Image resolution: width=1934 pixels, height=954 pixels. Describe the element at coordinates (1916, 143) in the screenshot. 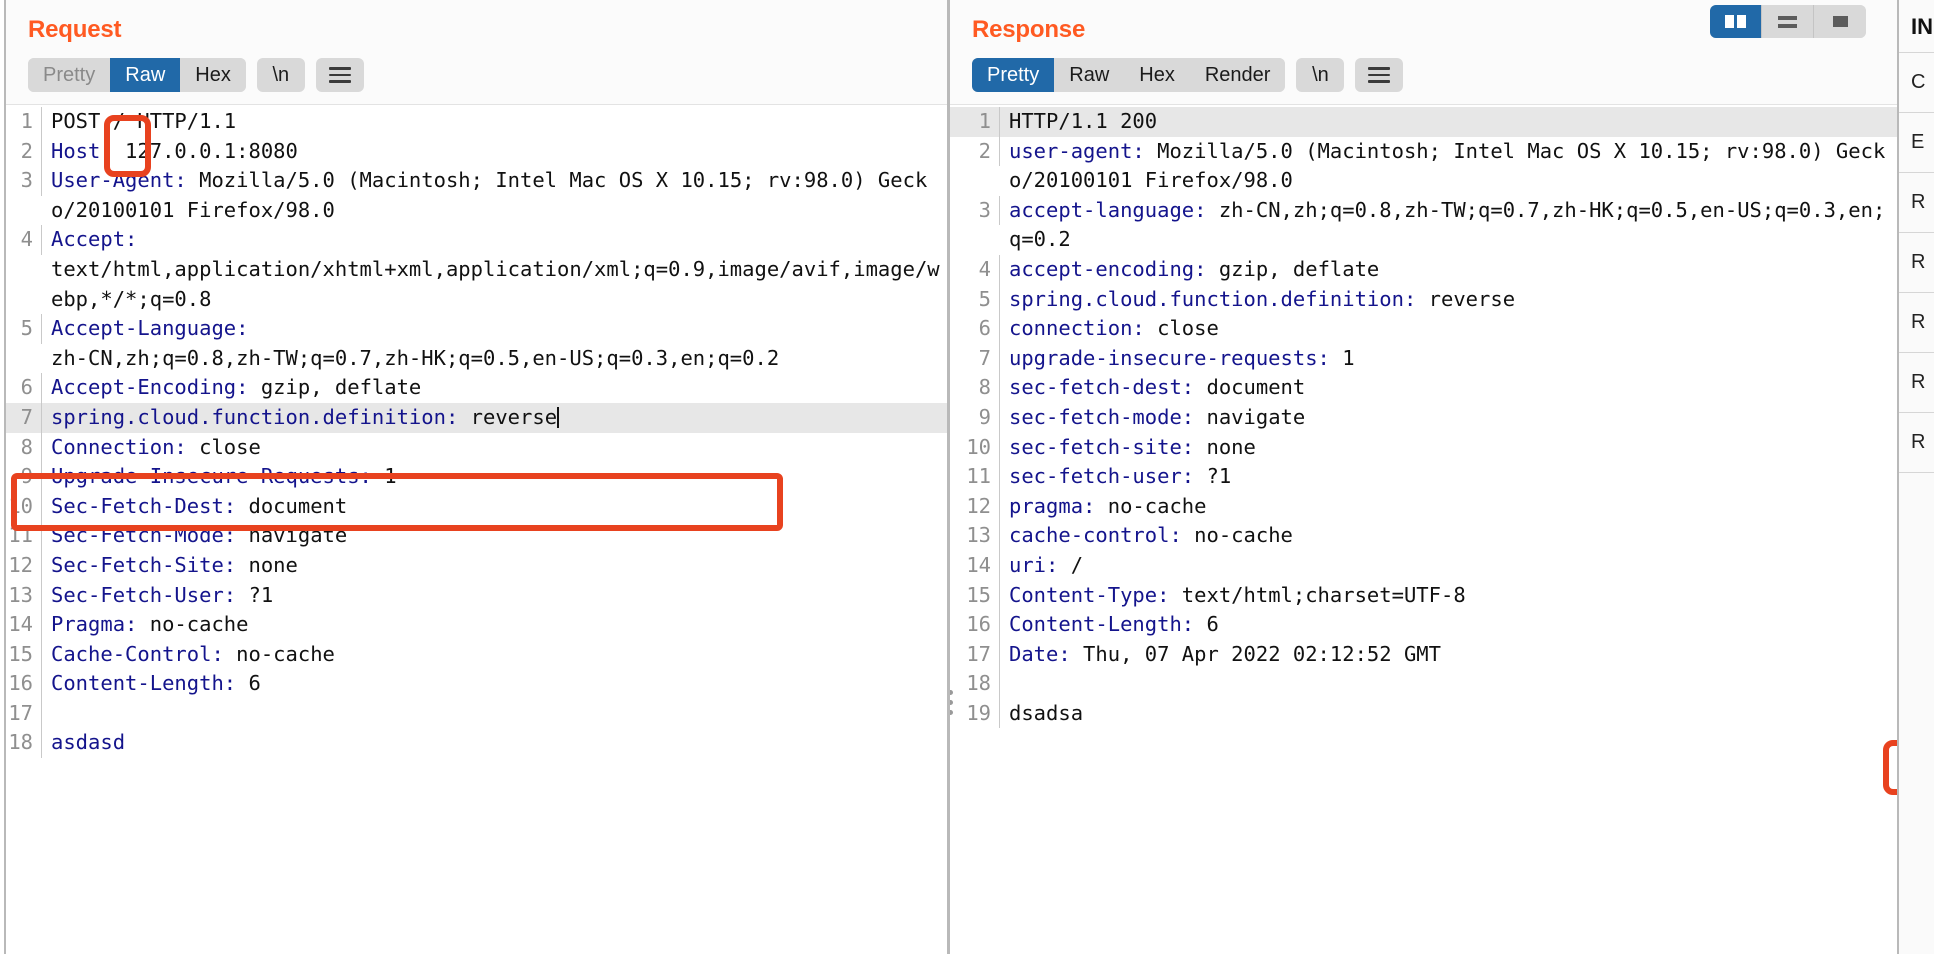

I see `inspector-row: E` at that location.